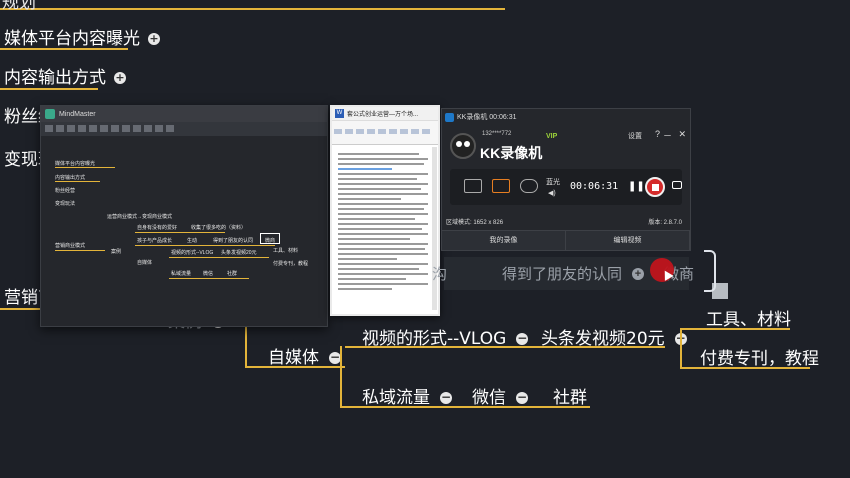  Describe the element at coordinates (496, 134) in the screenshot. I see `kk-user: 132****772` at that location.